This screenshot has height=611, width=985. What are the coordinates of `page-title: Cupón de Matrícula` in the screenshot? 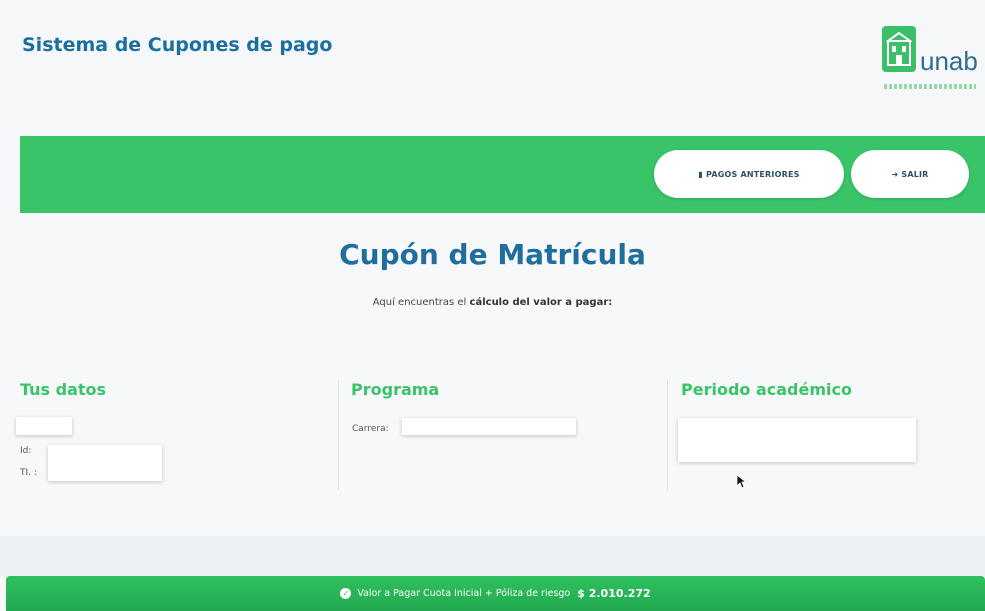 It's located at (492, 254).